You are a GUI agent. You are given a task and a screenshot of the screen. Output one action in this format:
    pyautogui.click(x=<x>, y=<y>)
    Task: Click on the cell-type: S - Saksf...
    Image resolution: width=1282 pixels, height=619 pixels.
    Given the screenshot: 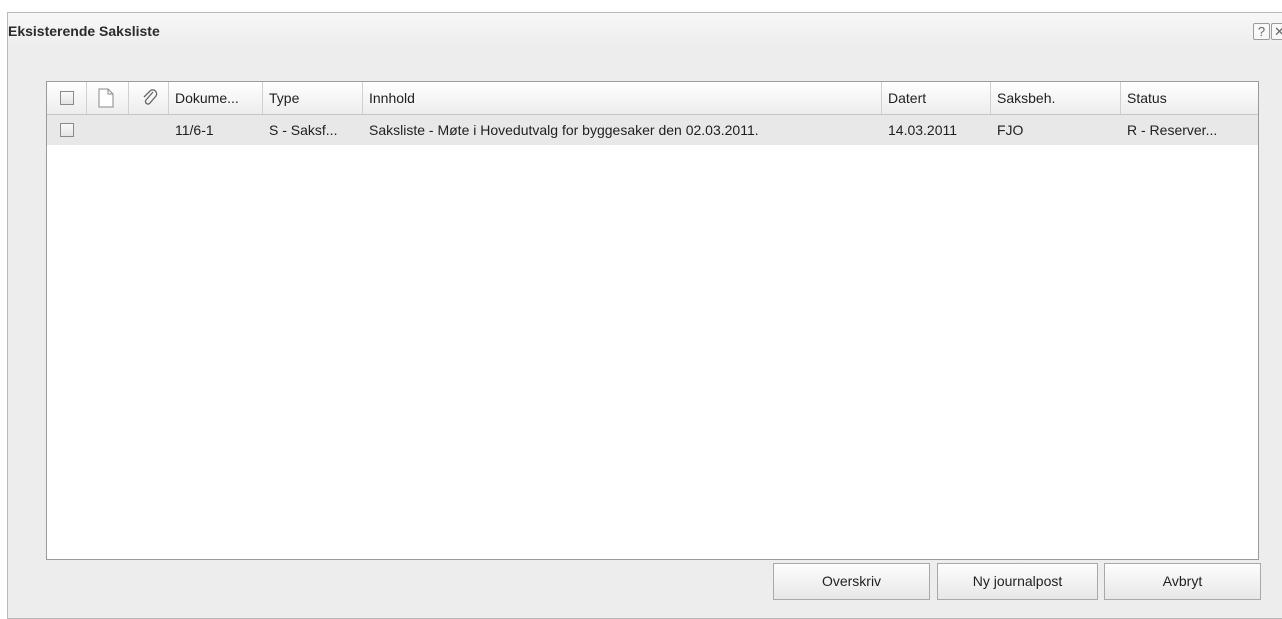 What is the action you would take?
    pyautogui.click(x=303, y=130)
    